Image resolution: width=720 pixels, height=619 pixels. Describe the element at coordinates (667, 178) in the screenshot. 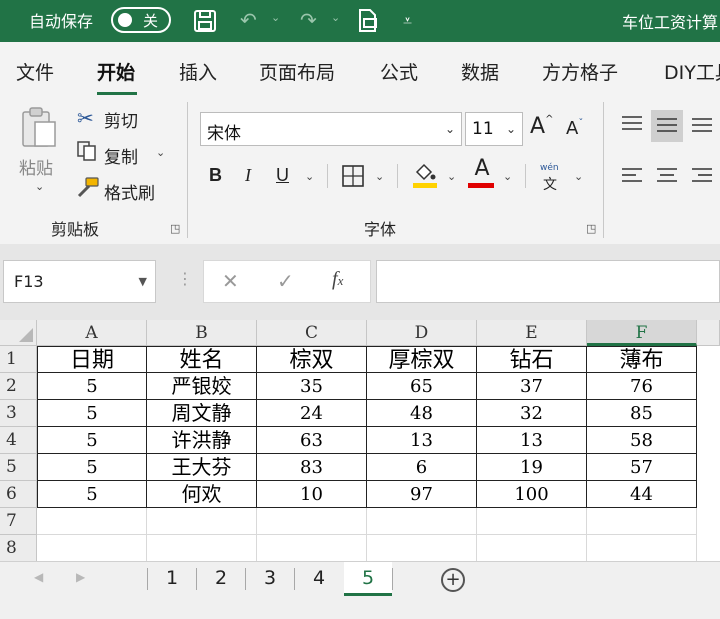

I see `align-center-icon` at that location.